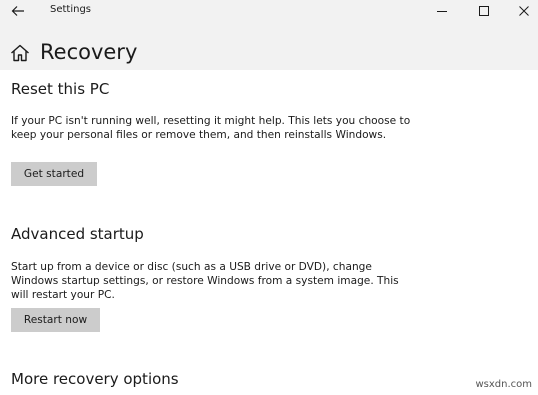 Image resolution: width=538 pixels, height=395 pixels. I want to click on get-started-button: Get started, so click(54, 174).